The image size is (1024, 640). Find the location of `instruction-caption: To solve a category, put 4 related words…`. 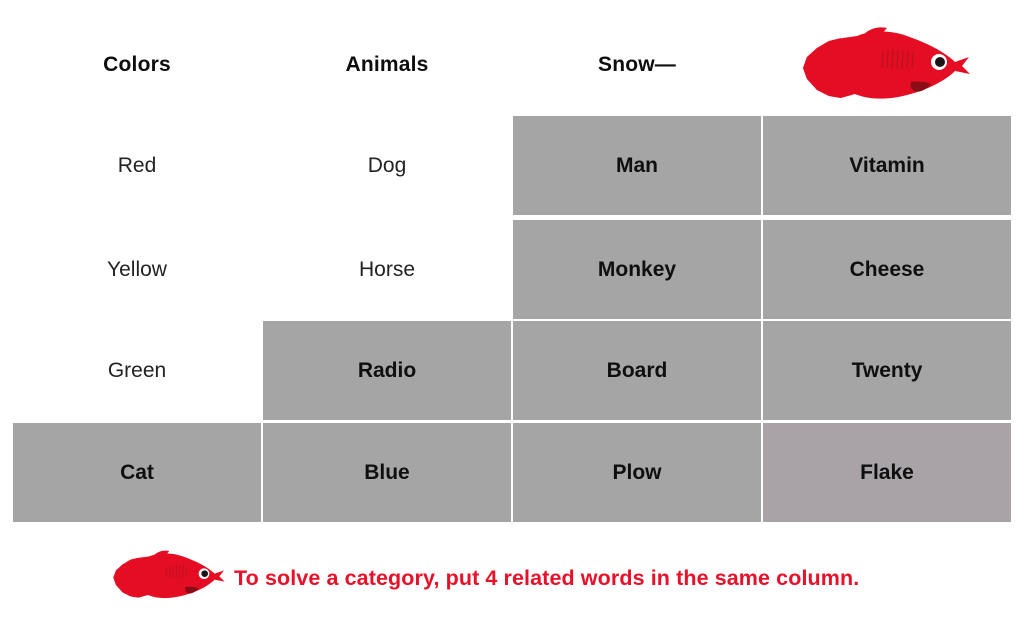

instruction-caption: To solve a category, put 4 related words… is located at coordinates (547, 578).